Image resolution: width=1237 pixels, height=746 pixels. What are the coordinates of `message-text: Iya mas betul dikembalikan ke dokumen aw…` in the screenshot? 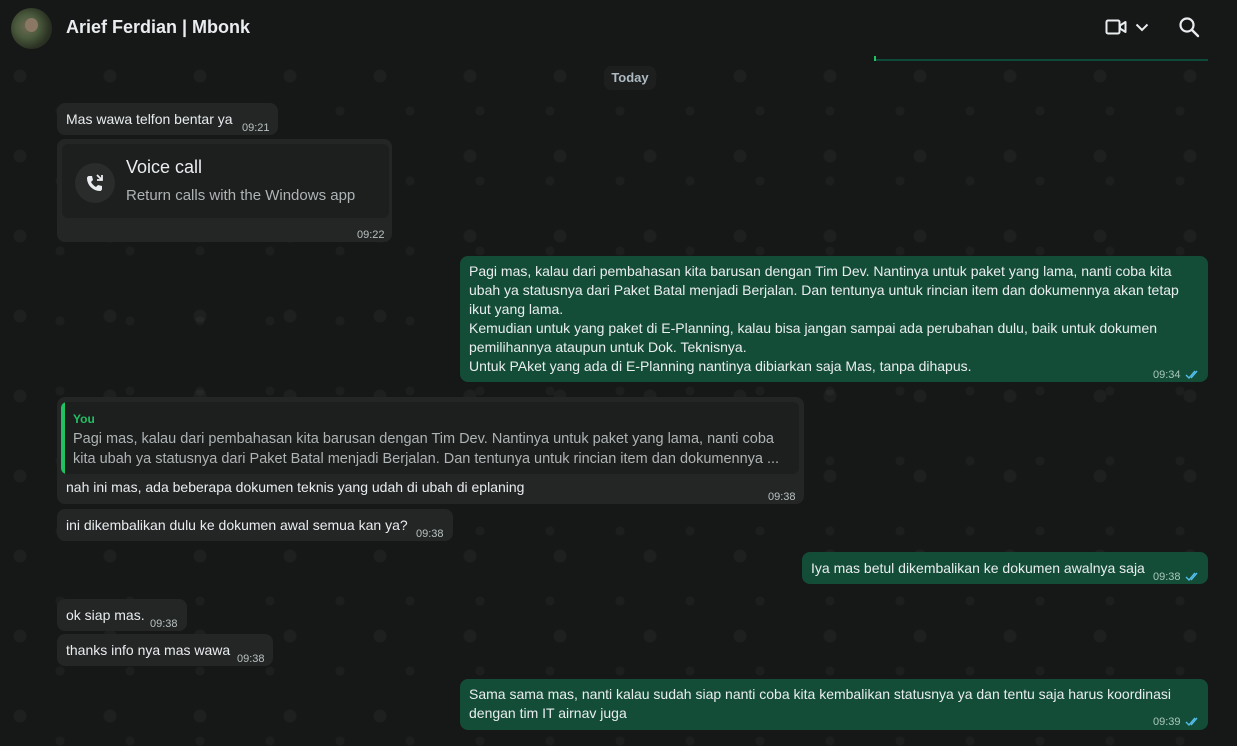 It's located at (978, 568).